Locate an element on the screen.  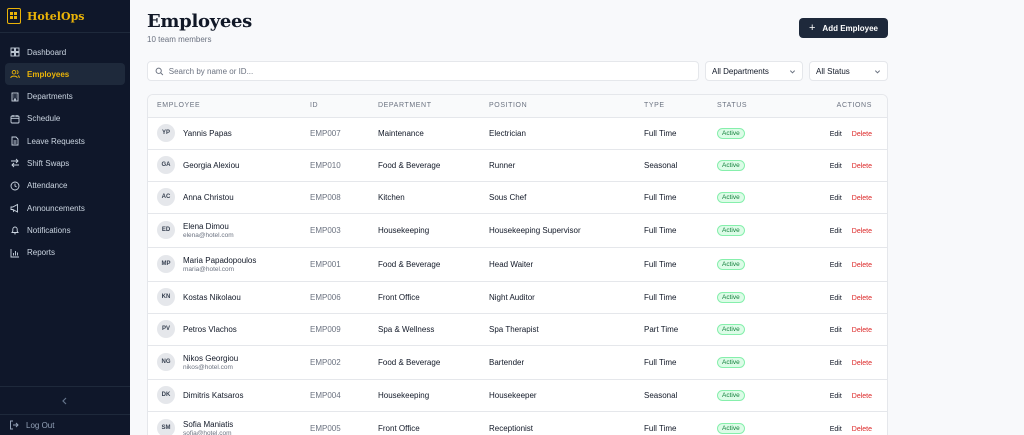
title-block: Employees 10 team members is located at coordinates (199, 27).